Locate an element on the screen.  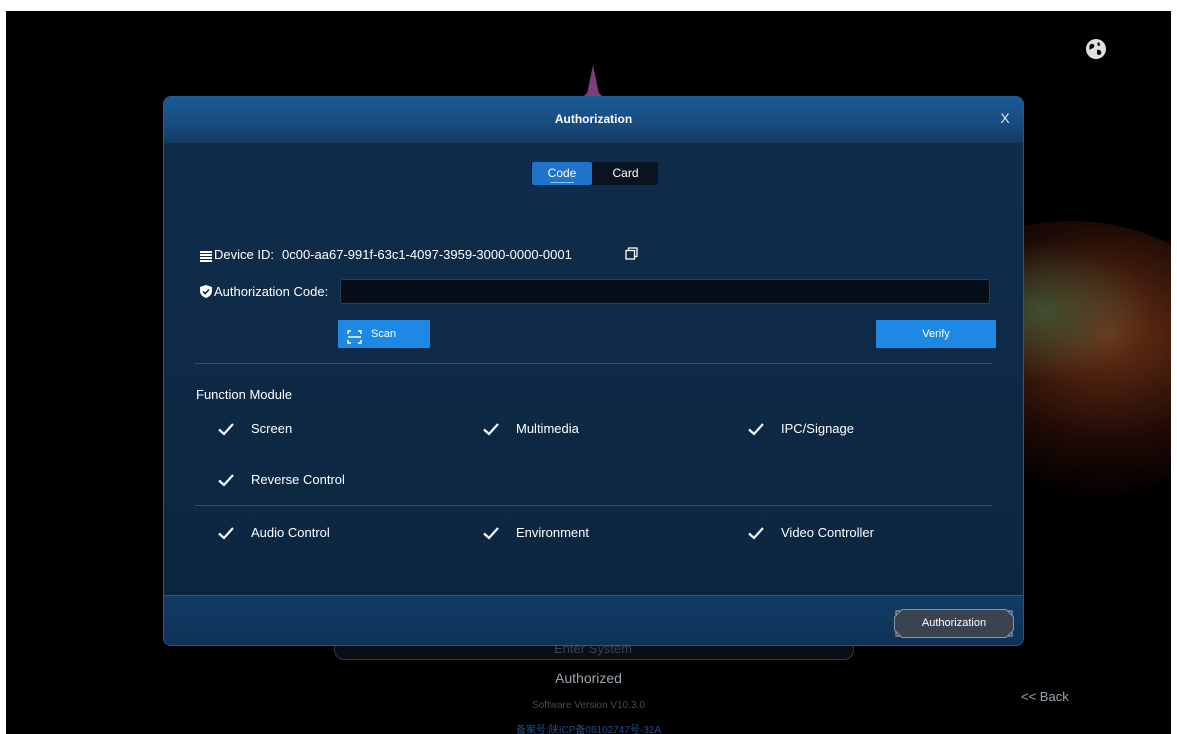
function-module-title: Function Module is located at coordinates (244, 394).